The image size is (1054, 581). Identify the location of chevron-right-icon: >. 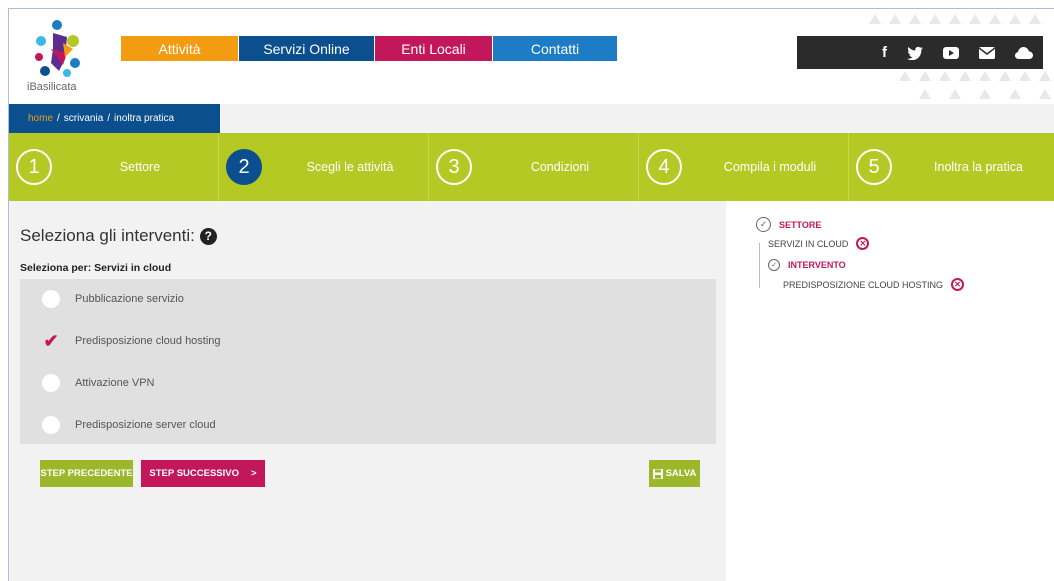
(254, 473).